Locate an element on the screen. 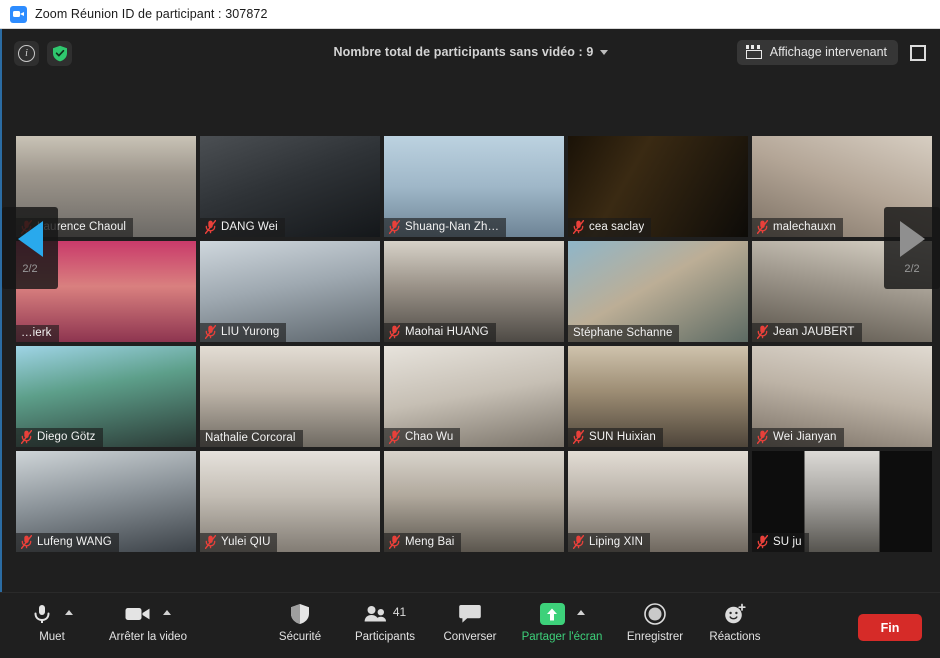  participant-nameplate: Diego Götz is located at coordinates (59, 437).